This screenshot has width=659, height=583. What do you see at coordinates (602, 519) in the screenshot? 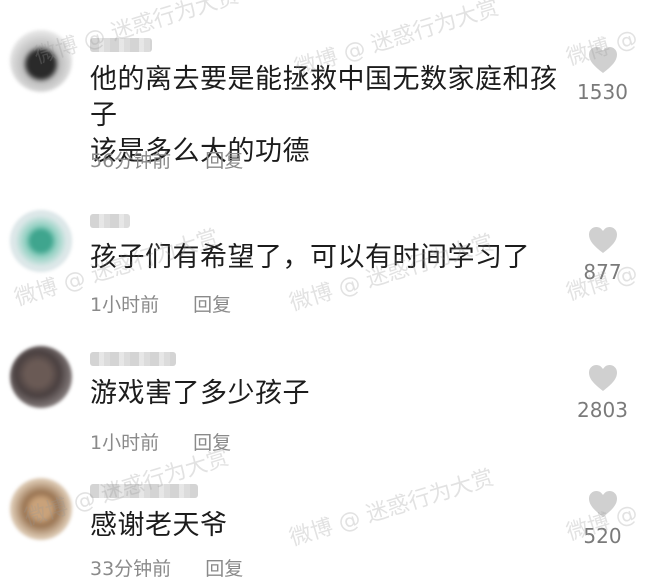
I see `like-button: 520` at bounding box center [602, 519].